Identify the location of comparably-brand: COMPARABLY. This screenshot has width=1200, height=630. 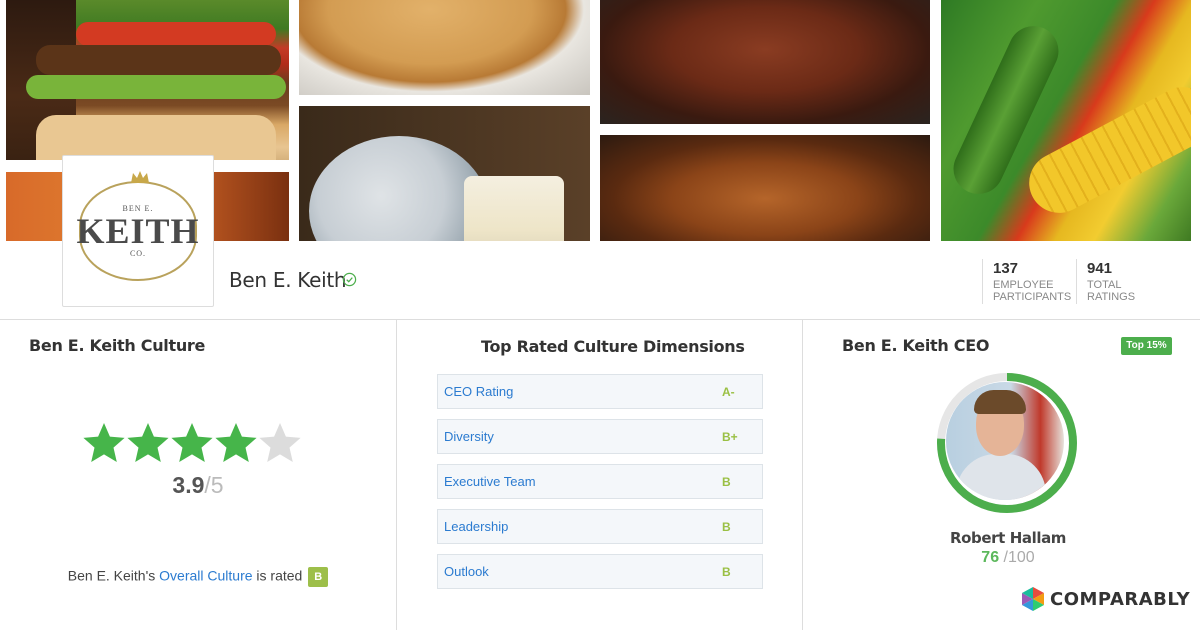
(1105, 599).